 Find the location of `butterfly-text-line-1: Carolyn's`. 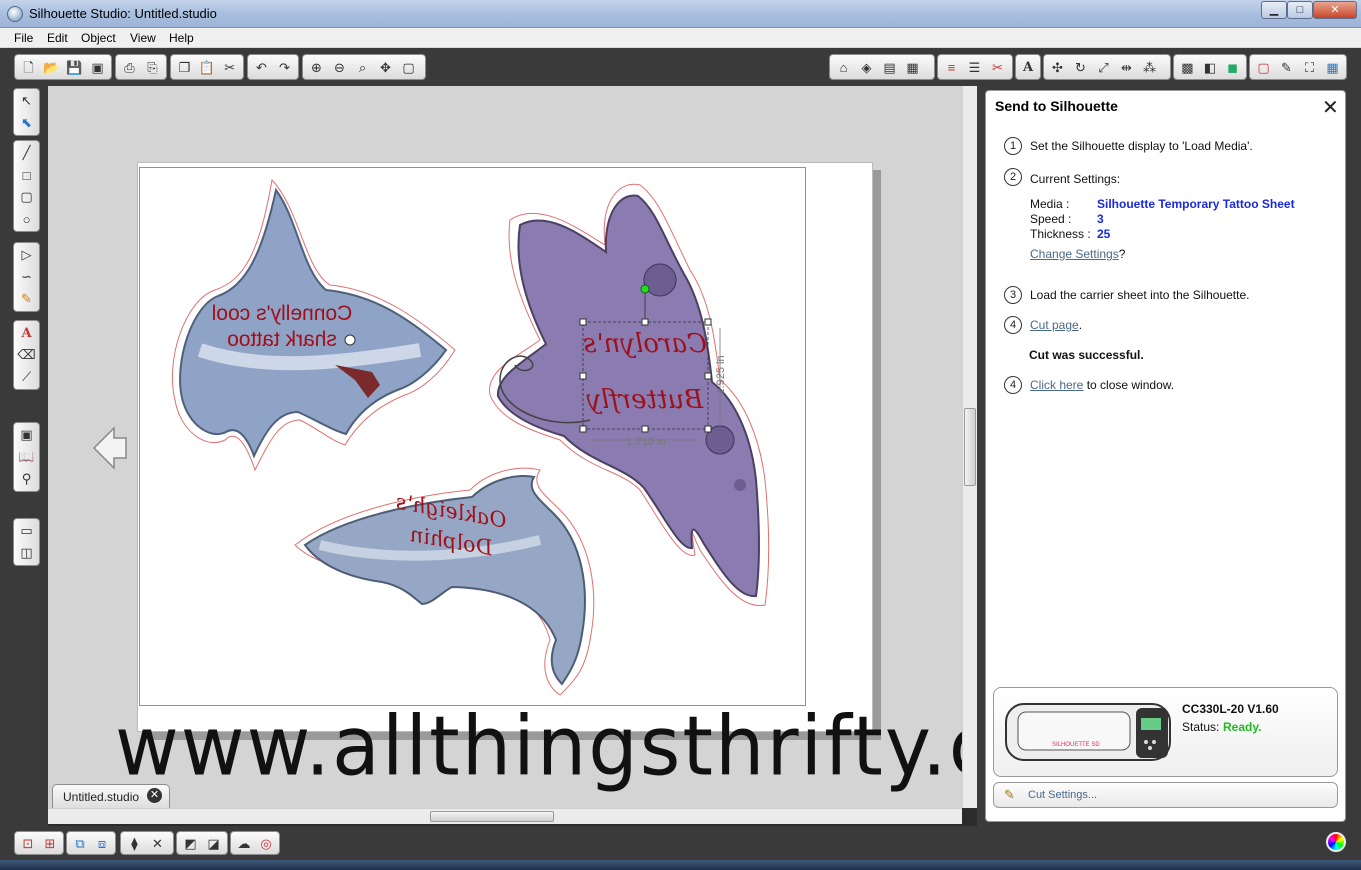

butterfly-text-line-1: Carolyn's is located at coordinates (645, 344).